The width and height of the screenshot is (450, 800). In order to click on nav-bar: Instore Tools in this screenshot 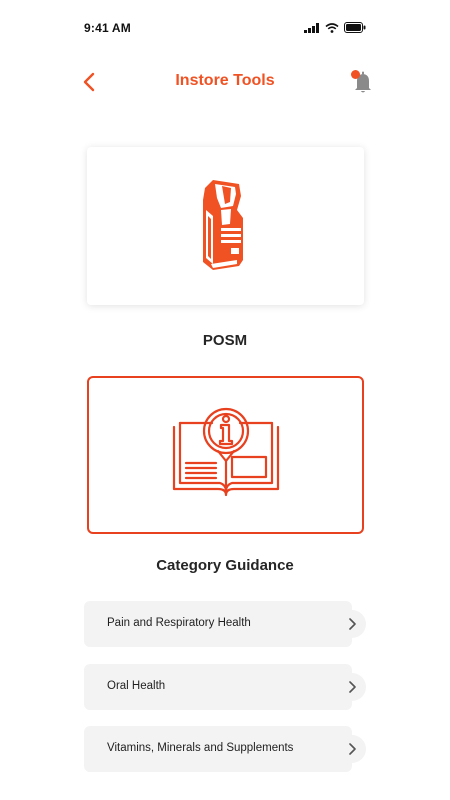, I will do `click(225, 82)`.